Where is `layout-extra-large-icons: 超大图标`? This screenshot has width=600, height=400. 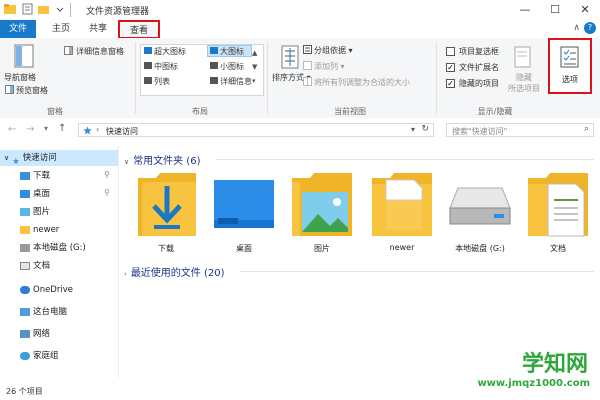 layout-extra-large-icons: 超大图标 is located at coordinates (165, 51).